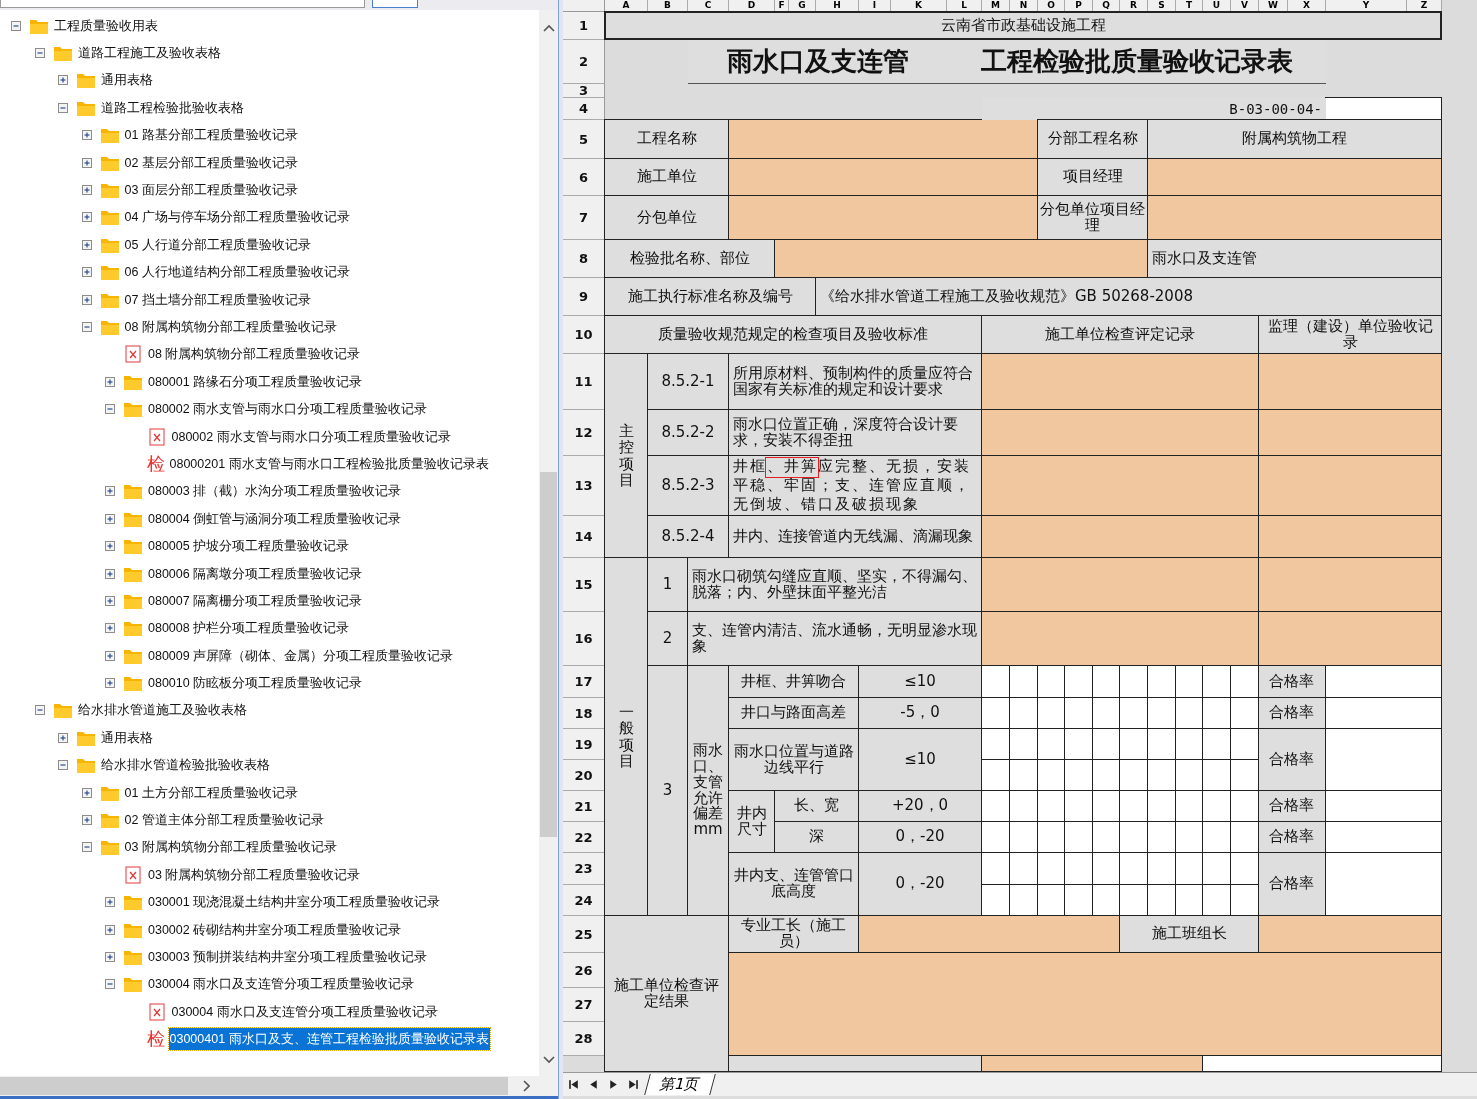 The image size is (1477, 1099). What do you see at coordinates (782, 6) in the screenshot?
I see `column-header: F` at bounding box center [782, 6].